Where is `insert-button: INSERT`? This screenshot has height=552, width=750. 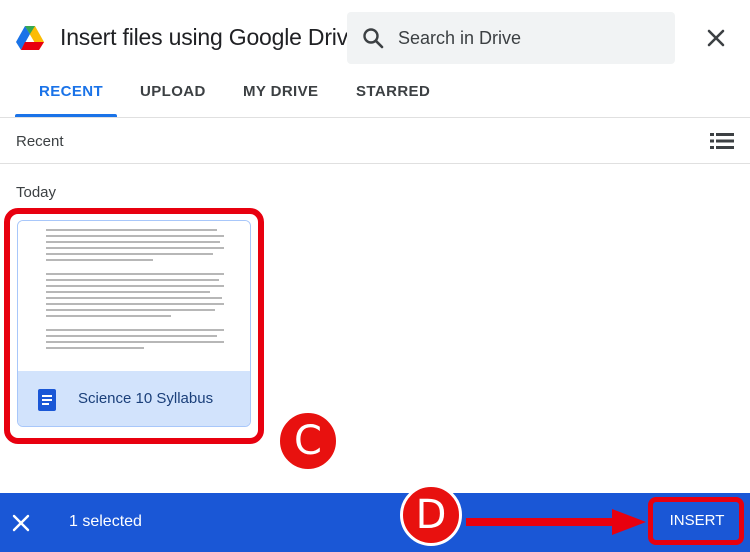 insert-button: INSERT is located at coordinates (697, 521).